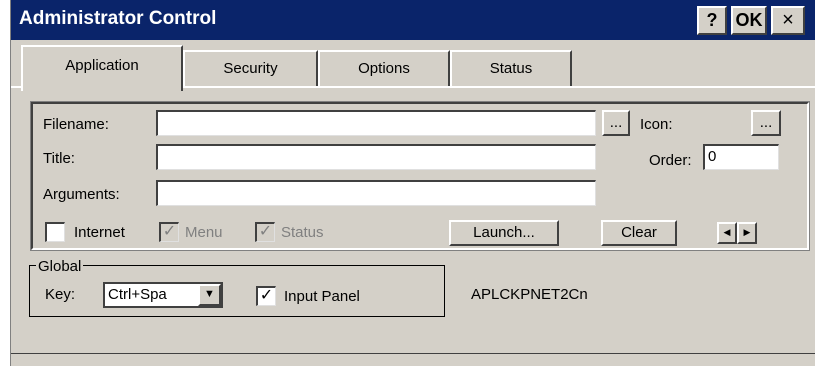 The image size is (815, 366). I want to click on icon-label: Icon:, so click(656, 124).